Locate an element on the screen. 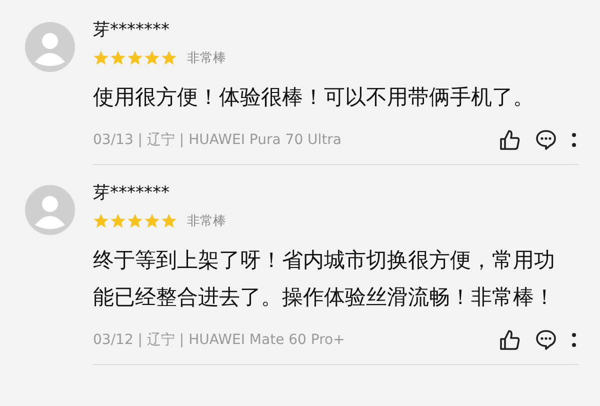  review-meta: 03/12 | 辽宁 | HUAWEI Mate 60 Pro+ is located at coordinates (219, 340).